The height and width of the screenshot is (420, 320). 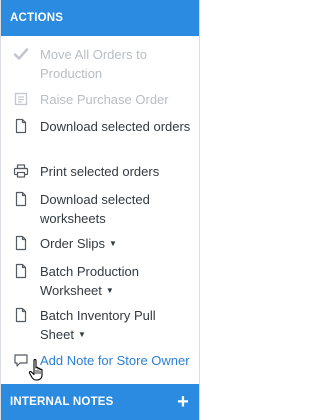 I want to click on action-move-all-orders-to-production: Move All Orders to Production, so click(x=100, y=64).